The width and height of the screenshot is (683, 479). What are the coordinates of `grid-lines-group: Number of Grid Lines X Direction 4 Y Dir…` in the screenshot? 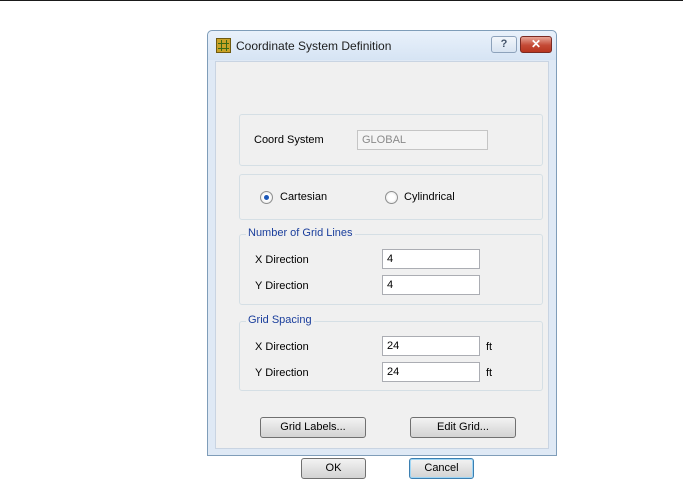 It's located at (391, 266).